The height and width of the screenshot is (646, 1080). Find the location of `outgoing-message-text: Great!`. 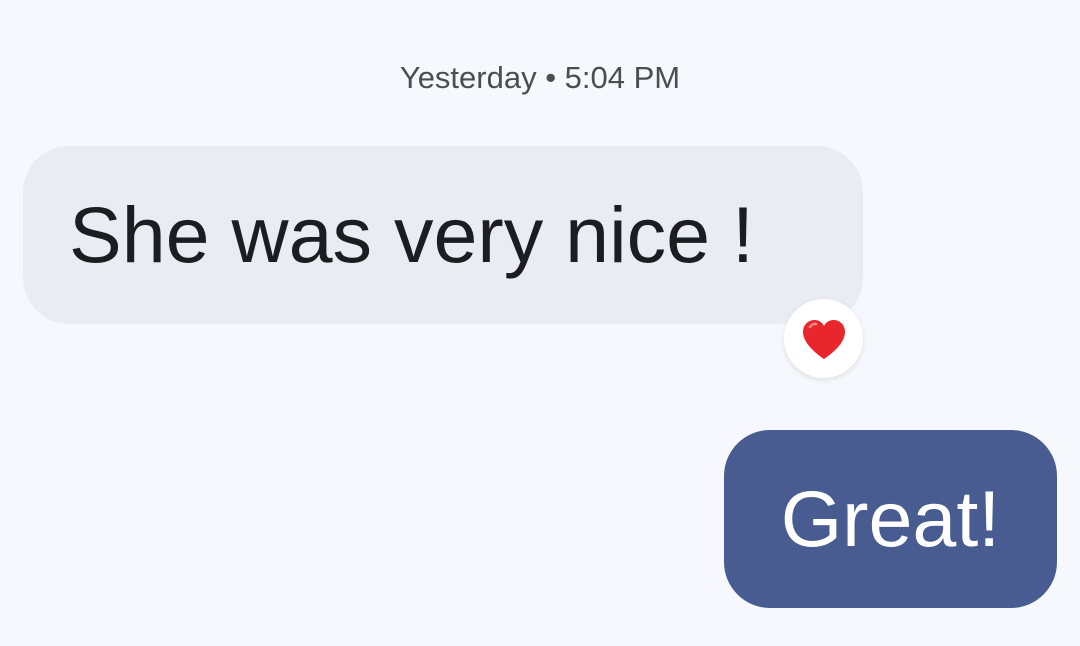

outgoing-message-text: Great! is located at coordinates (890, 518).